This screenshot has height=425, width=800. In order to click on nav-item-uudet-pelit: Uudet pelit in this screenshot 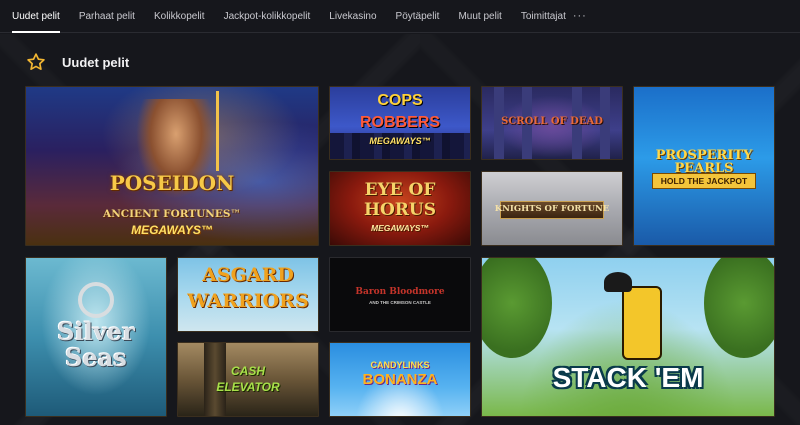, I will do `click(36, 16)`.